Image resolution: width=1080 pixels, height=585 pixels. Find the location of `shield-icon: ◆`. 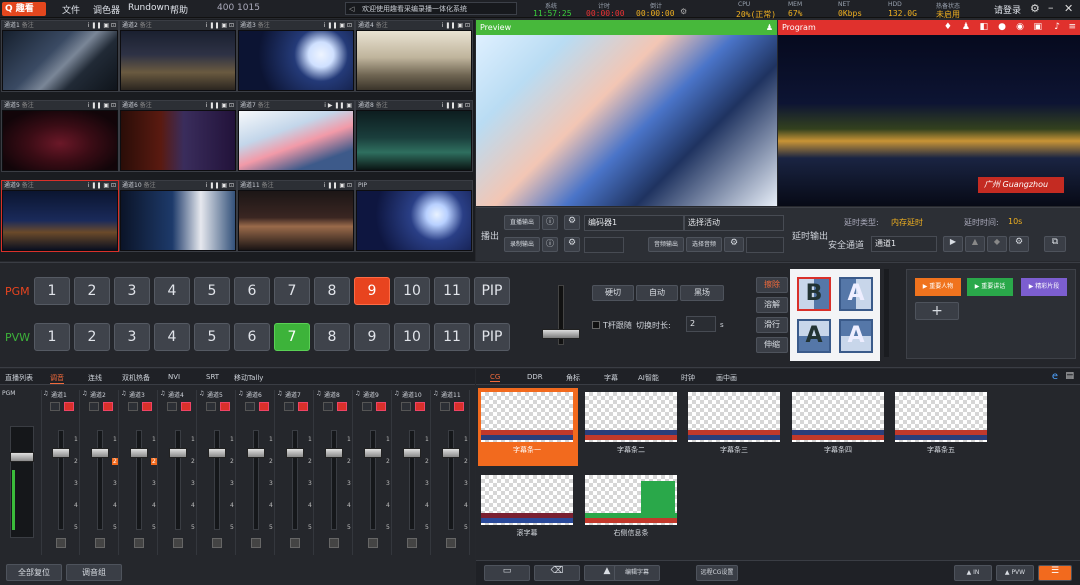

shield-icon: ◆ is located at coordinates (997, 244).